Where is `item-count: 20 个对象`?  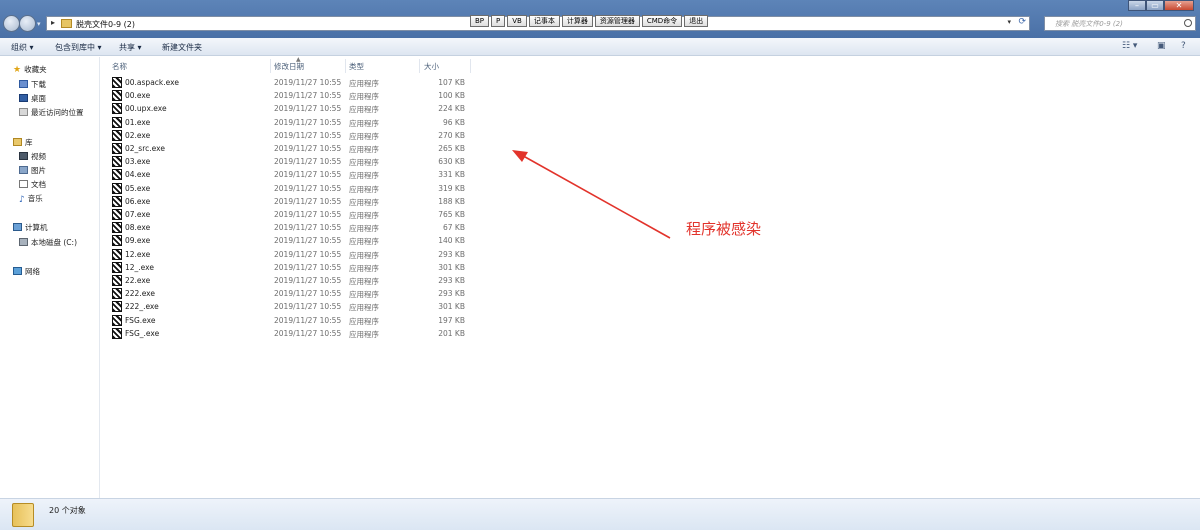
item-count: 20 个对象 is located at coordinates (67, 510).